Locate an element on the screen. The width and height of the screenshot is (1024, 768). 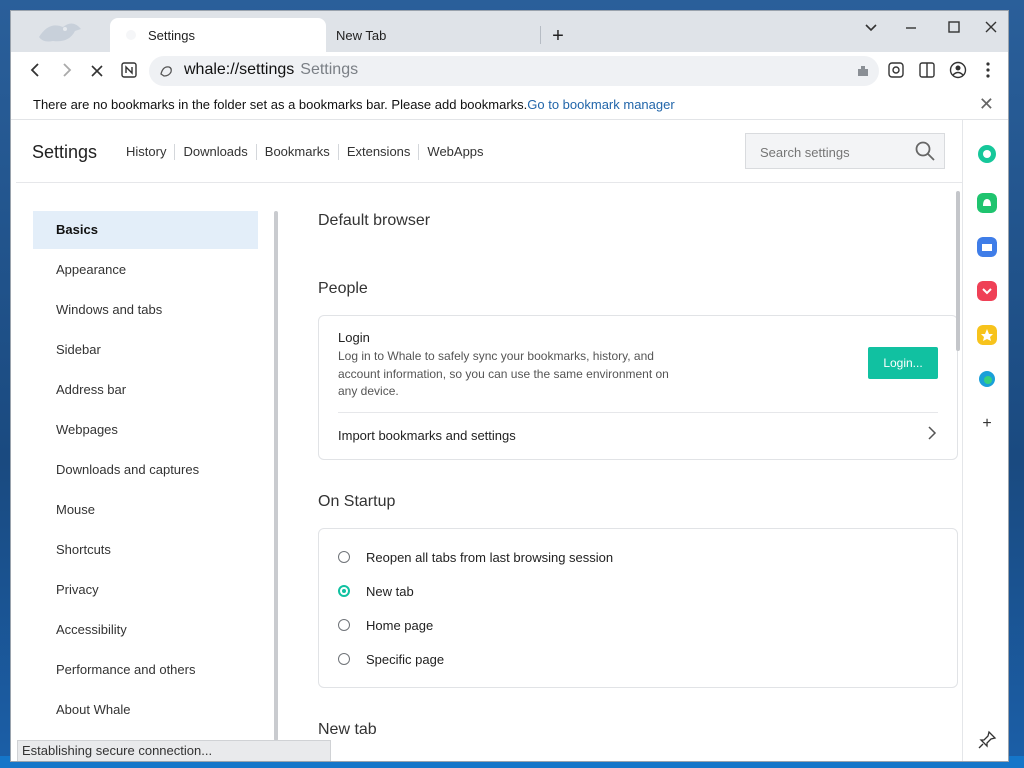
new-tab-button: + is located at coordinates (558, 36).